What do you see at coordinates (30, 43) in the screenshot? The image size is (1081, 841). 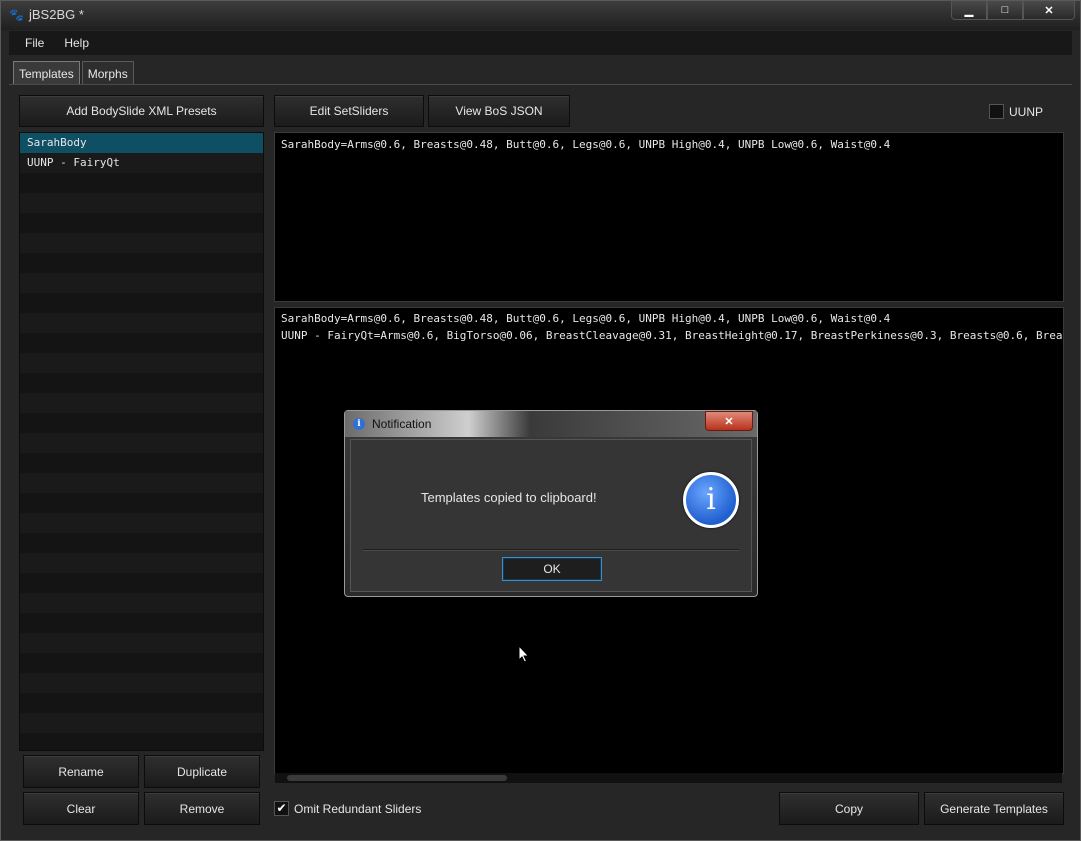 I see `menu-file: File` at bounding box center [30, 43].